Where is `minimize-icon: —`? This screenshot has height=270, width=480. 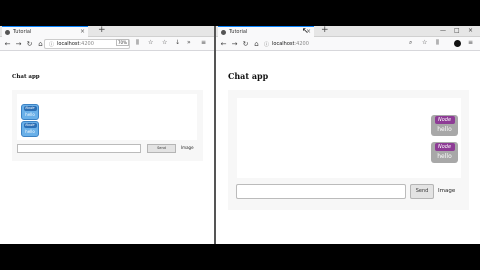
minimize-icon: — is located at coordinates (443, 30).